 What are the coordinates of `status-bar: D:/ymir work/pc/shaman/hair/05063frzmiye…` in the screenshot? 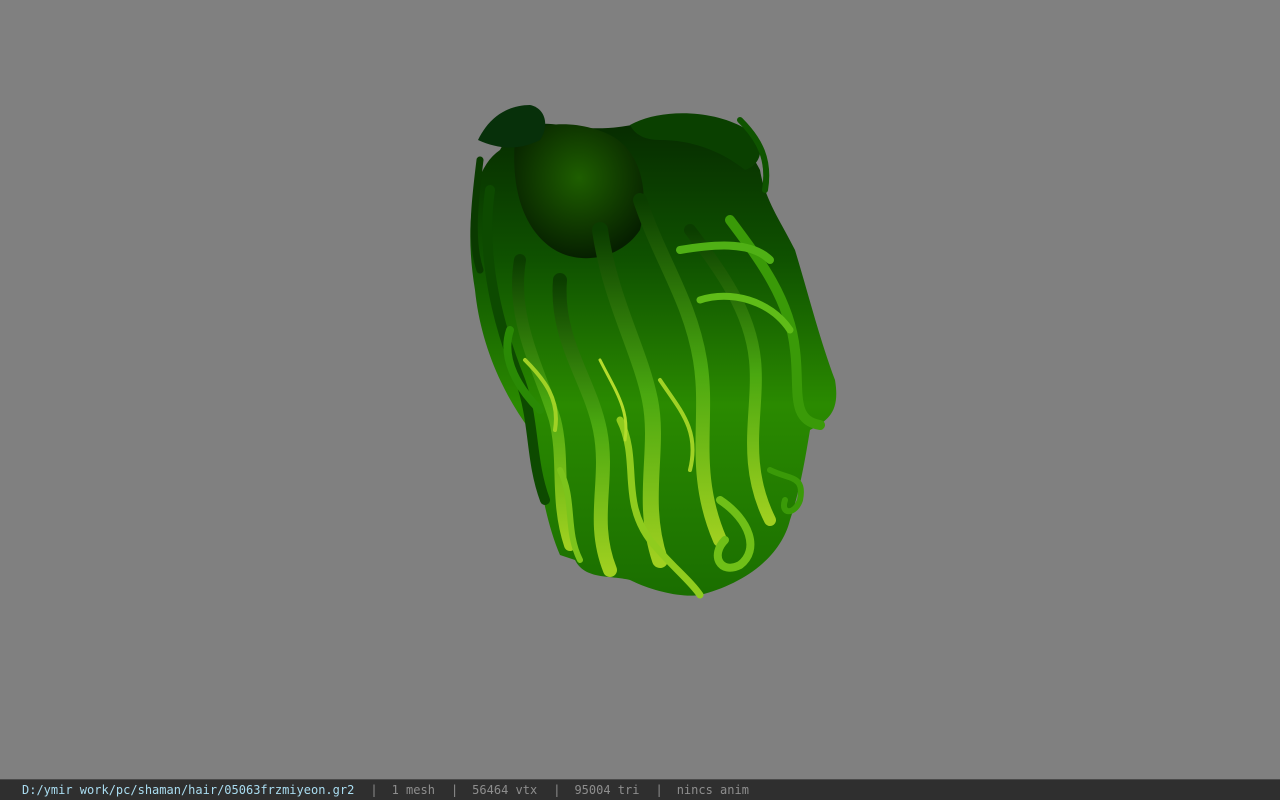 It's located at (640, 789).